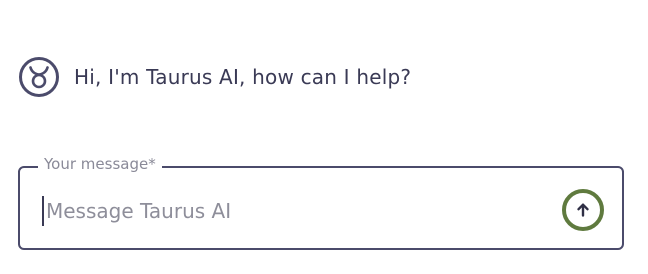  Describe the element at coordinates (39, 77) in the screenshot. I see `taurus-sign-icon` at that location.